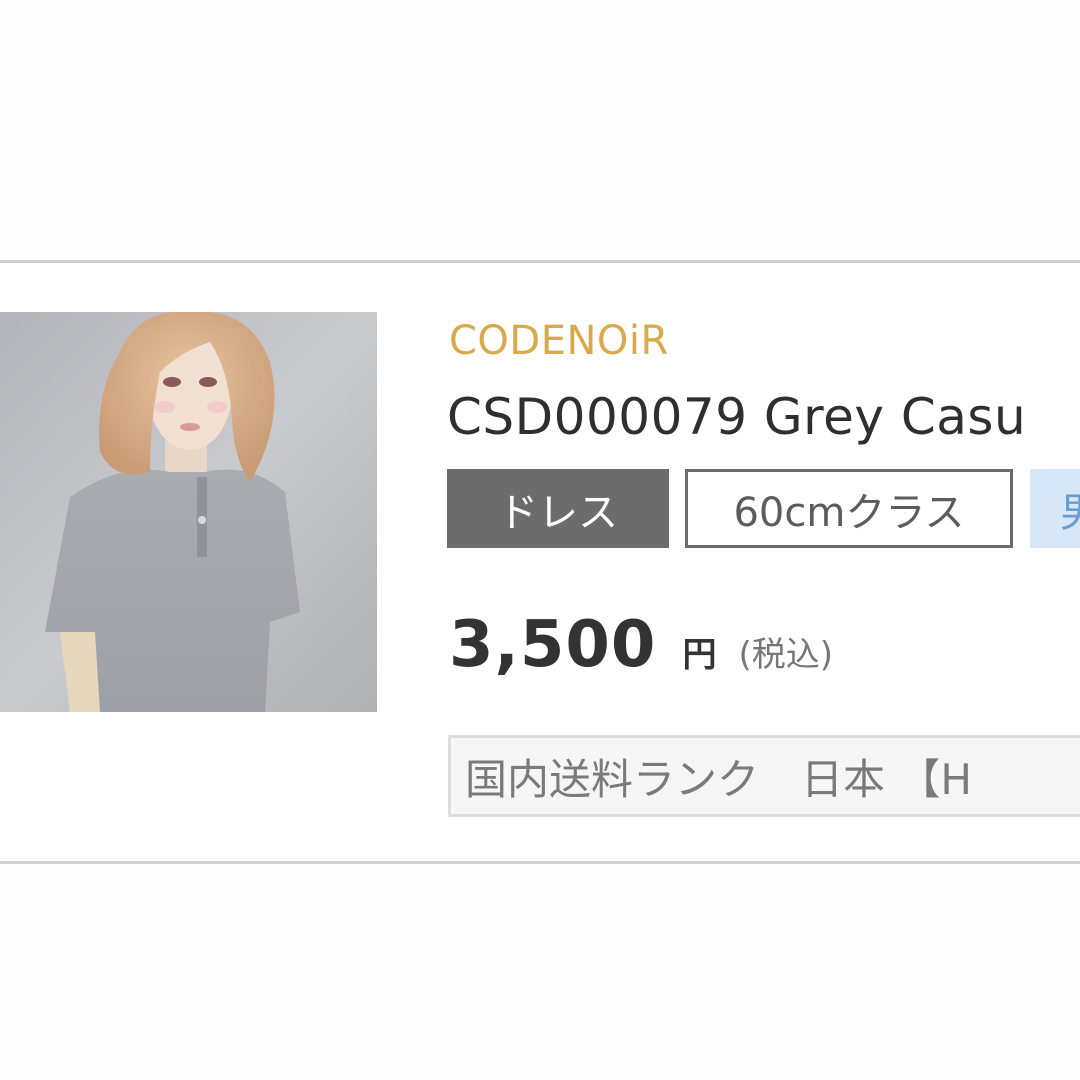  I want to click on tag-dress: ドレス, so click(558, 508).